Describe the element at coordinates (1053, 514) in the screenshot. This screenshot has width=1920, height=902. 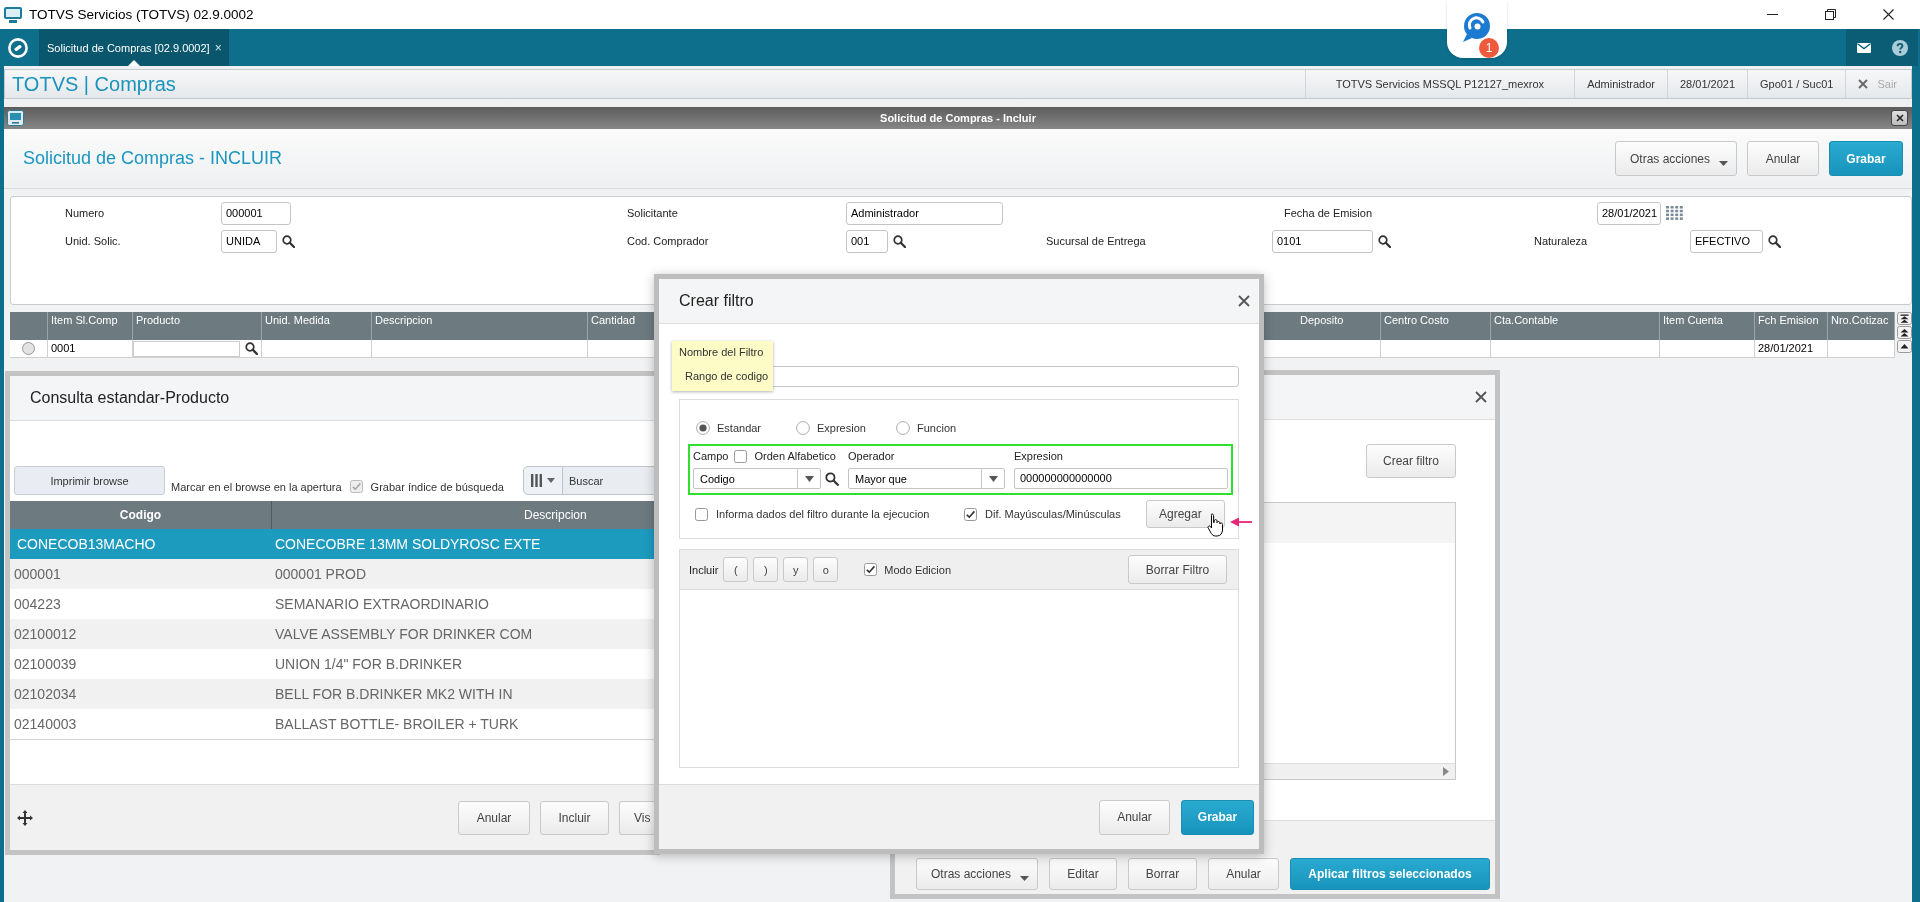
I see `checkbox-label: Dif. Mayúsculas/Minúsculas` at that location.